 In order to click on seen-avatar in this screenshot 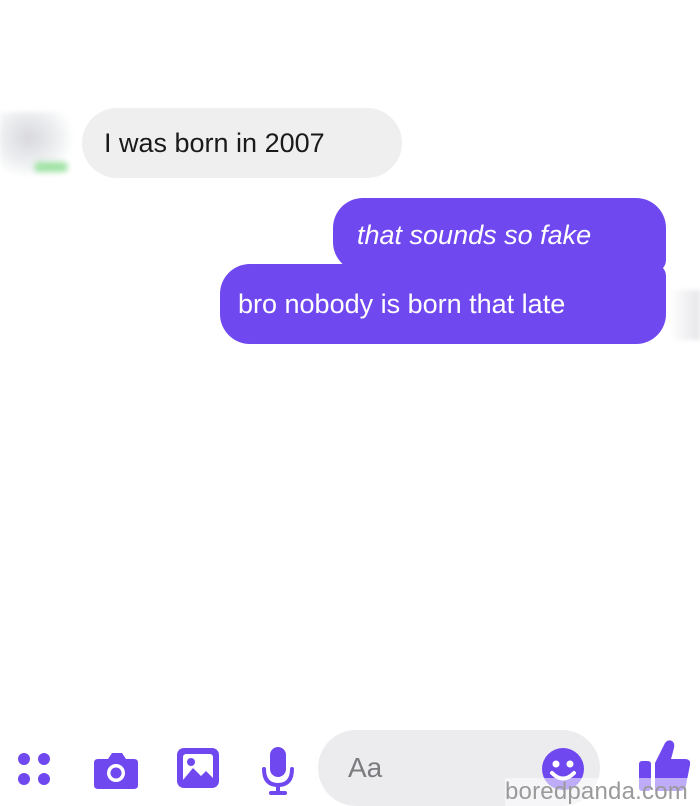, I will do `click(685, 315)`.